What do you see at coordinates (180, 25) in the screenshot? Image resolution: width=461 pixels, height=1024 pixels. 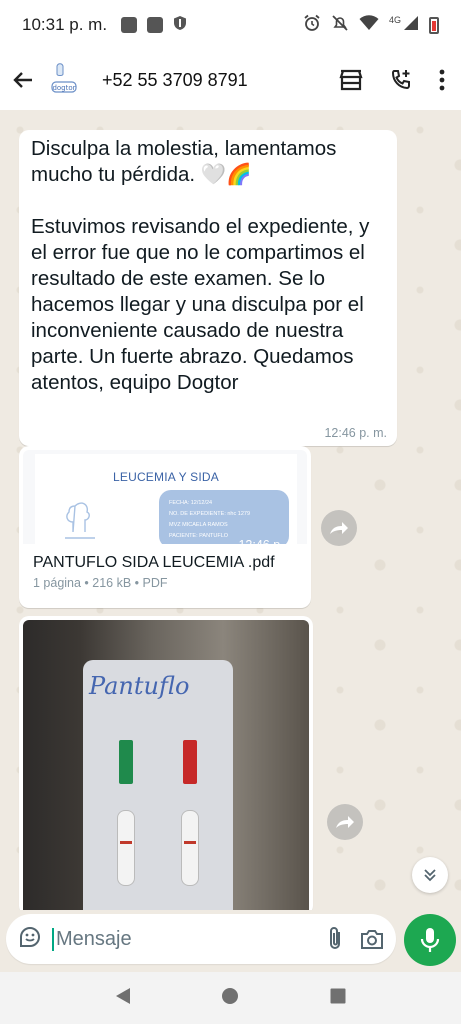 I see `shield-icon` at bounding box center [180, 25].